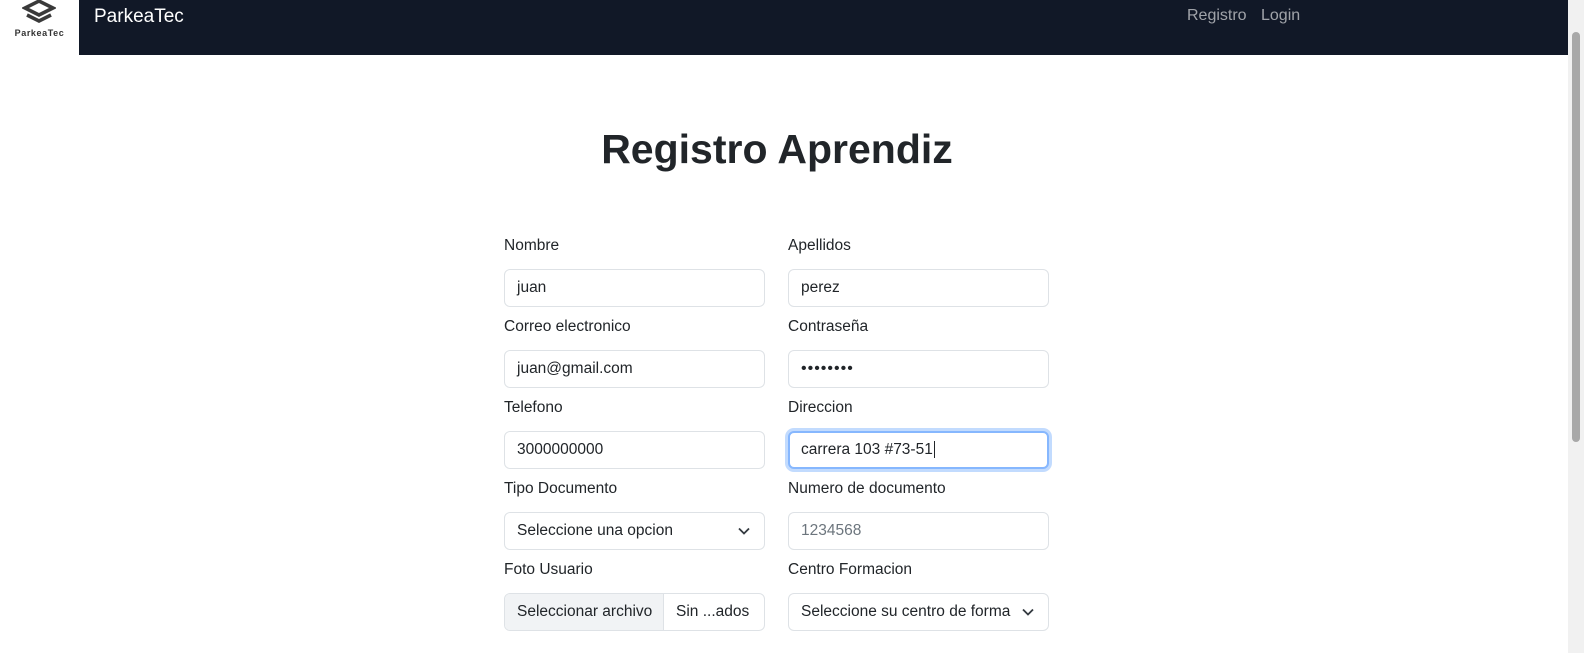  What do you see at coordinates (548, 569) in the screenshot?
I see `foto-usuario-label: Foto Usuario` at bounding box center [548, 569].